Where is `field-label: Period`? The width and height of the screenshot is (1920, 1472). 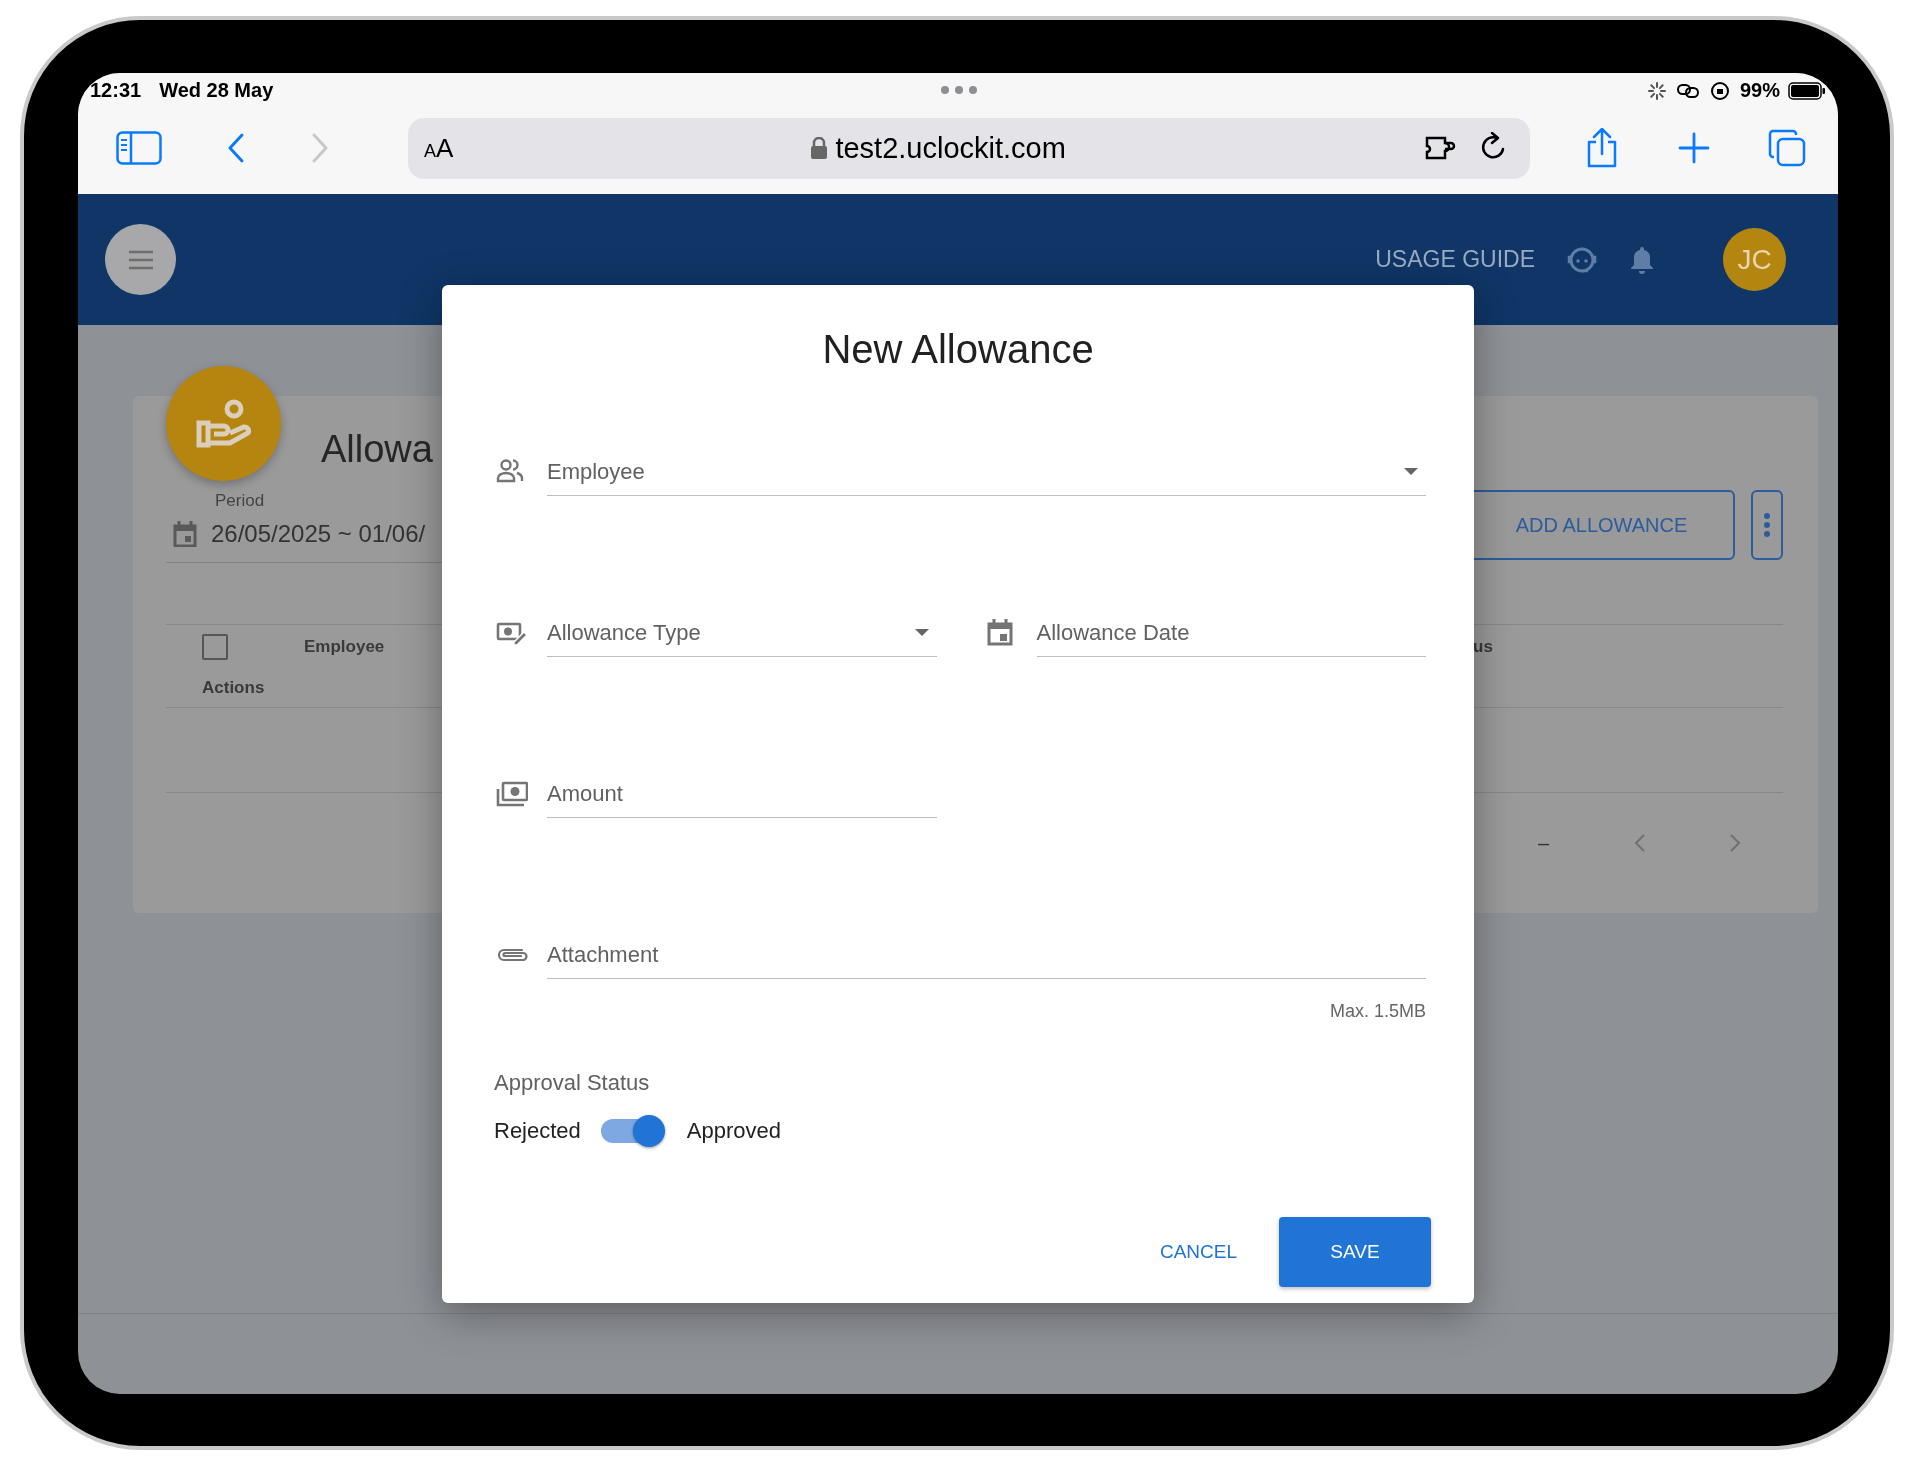
field-label: Period is located at coordinates (240, 501).